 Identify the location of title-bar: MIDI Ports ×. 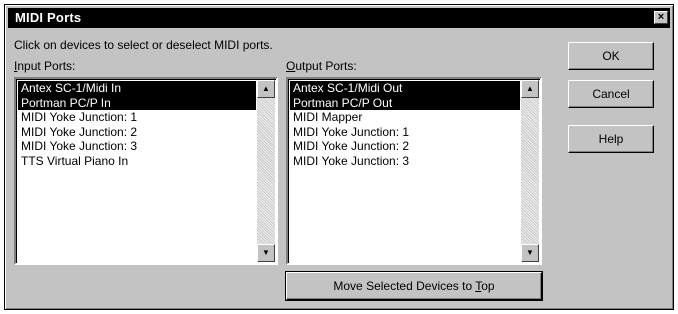
(339, 18).